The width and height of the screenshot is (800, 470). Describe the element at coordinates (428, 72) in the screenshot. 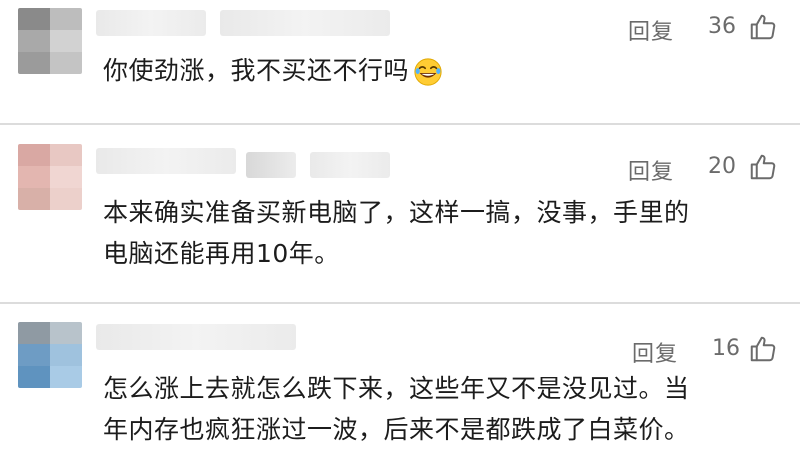

I see `laughing-tears-emoji-icon` at that location.